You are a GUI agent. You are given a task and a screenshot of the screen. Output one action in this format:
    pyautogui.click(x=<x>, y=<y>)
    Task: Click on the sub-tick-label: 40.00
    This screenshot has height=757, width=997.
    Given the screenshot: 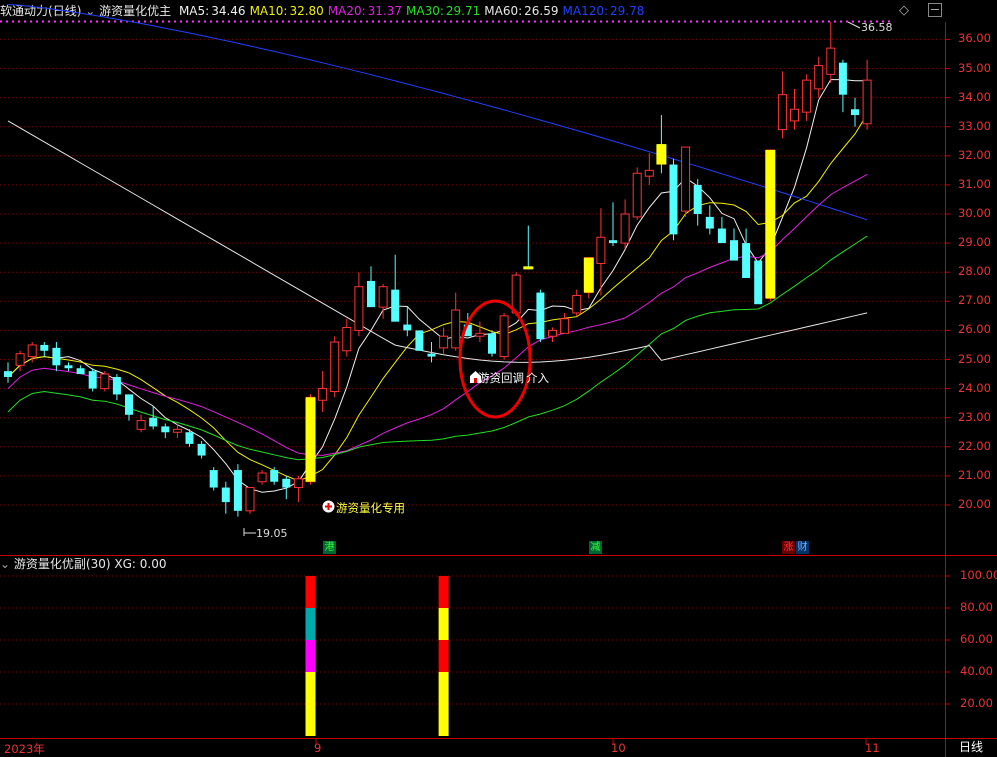 What is the action you would take?
    pyautogui.click(x=976, y=671)
    